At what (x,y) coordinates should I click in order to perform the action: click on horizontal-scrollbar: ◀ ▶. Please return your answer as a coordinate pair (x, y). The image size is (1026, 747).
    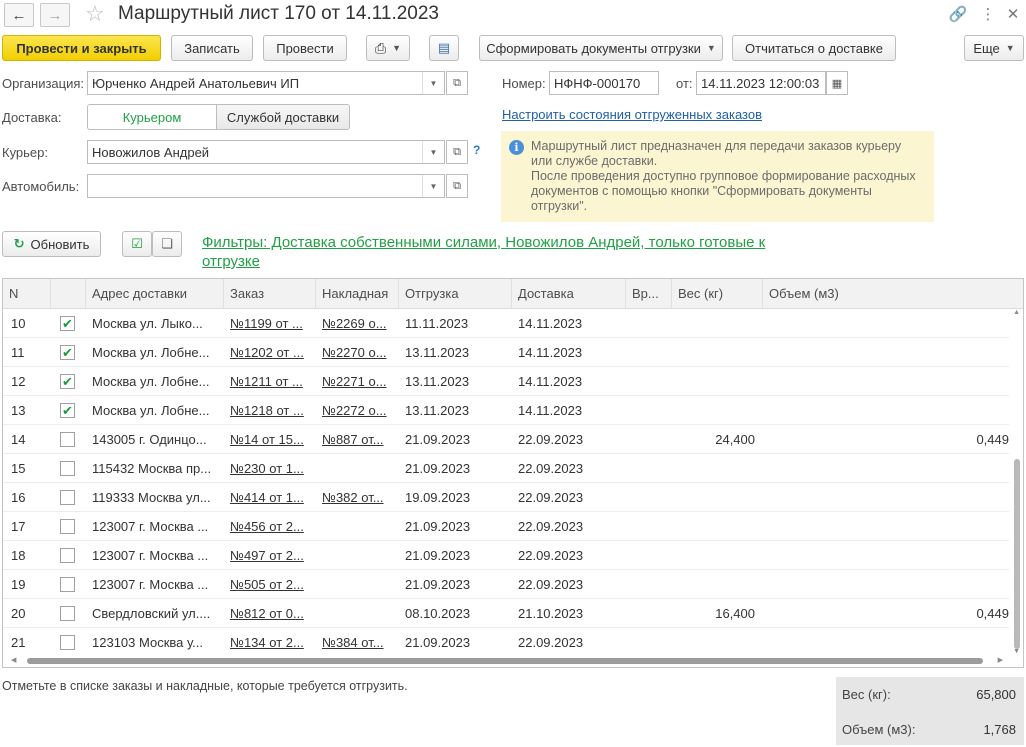
    Looking at the image, I should click on (513, 661).